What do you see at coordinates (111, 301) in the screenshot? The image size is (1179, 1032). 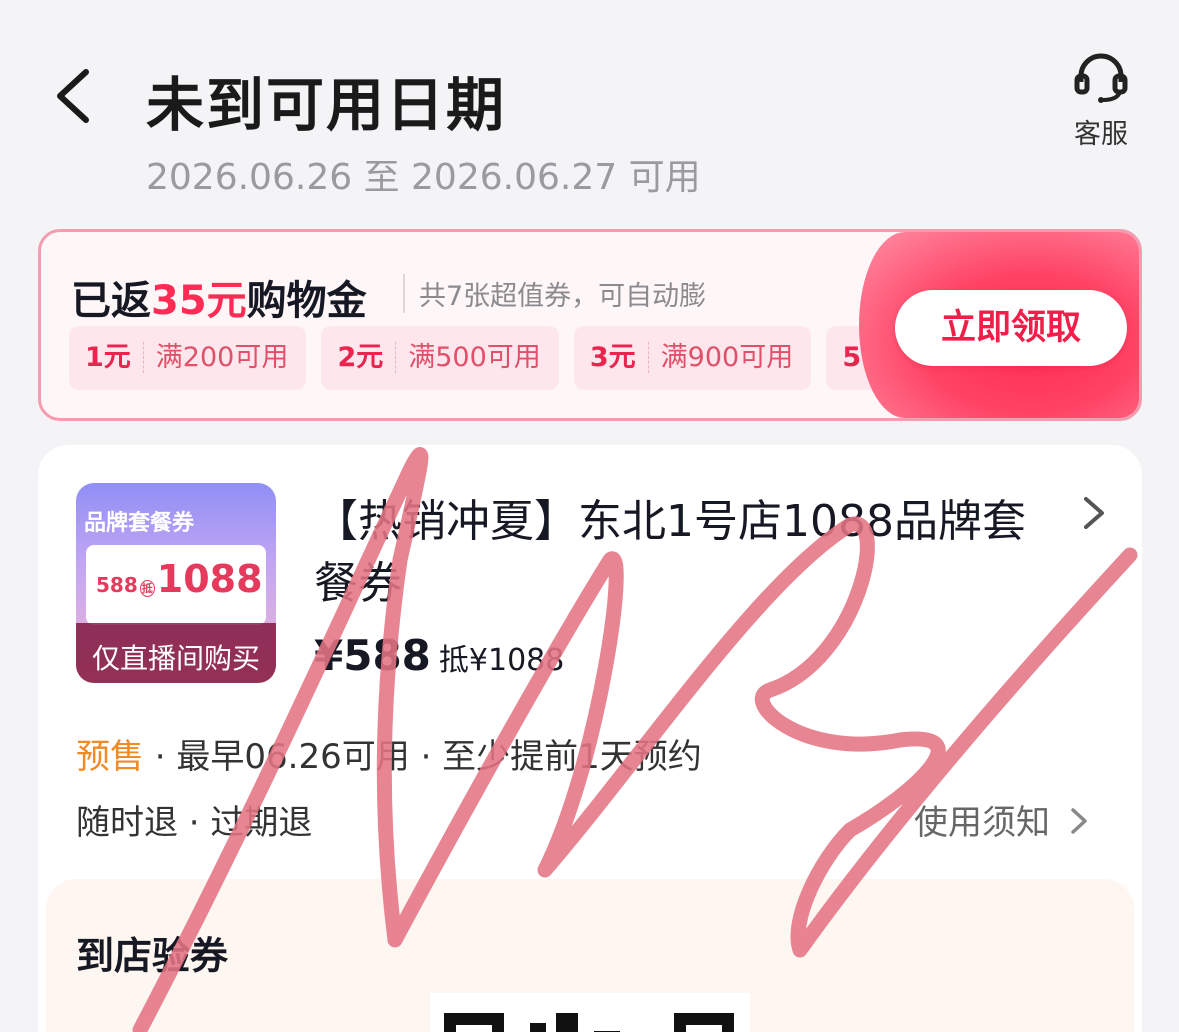 I see `banner-title-prefix: 已返` at bounding box center [111, 301].